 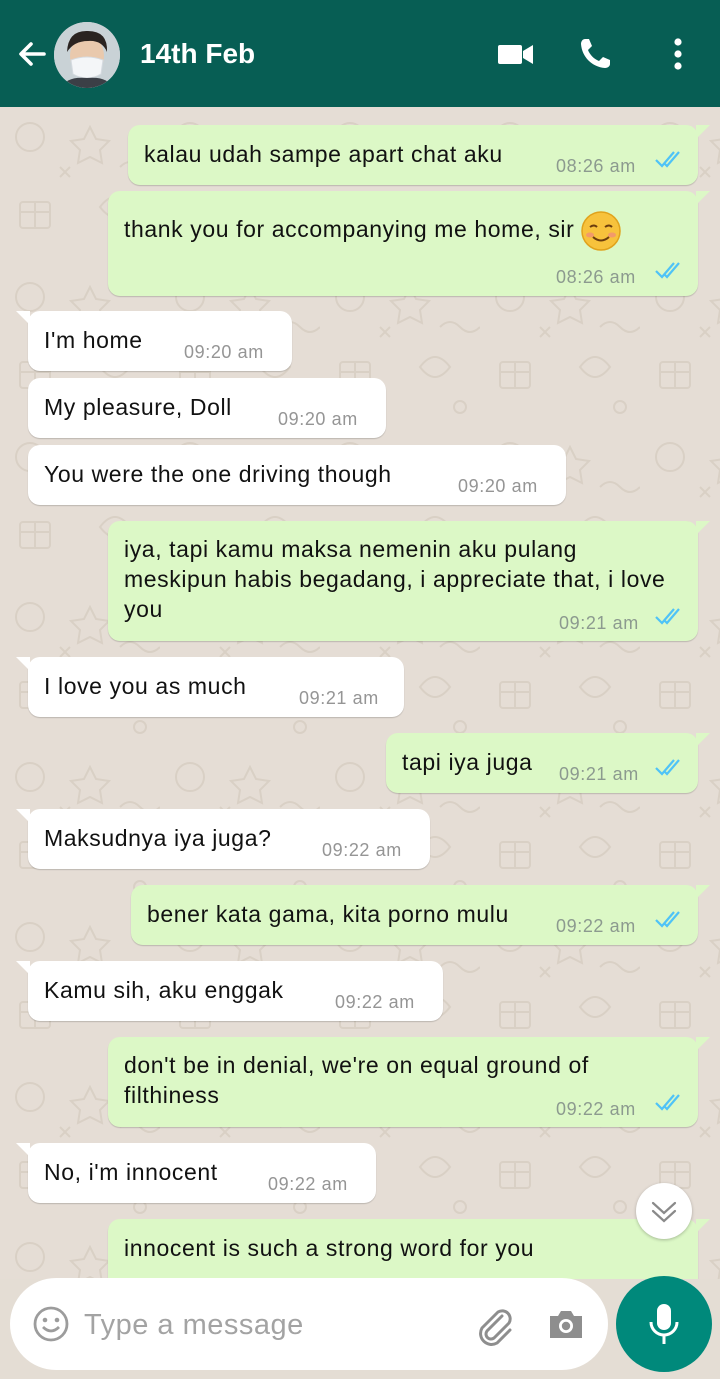 I want to click on message-bubble: innocent is such a strong word for you, so click(x=409, y=1249).